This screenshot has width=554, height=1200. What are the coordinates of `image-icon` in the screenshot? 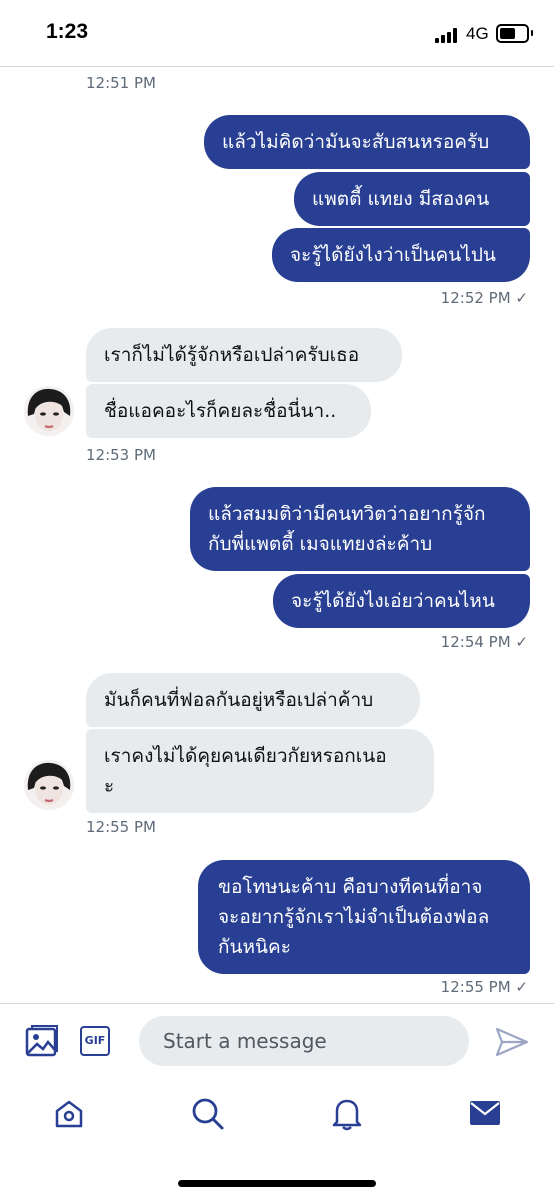 It's located at (42, 1041).